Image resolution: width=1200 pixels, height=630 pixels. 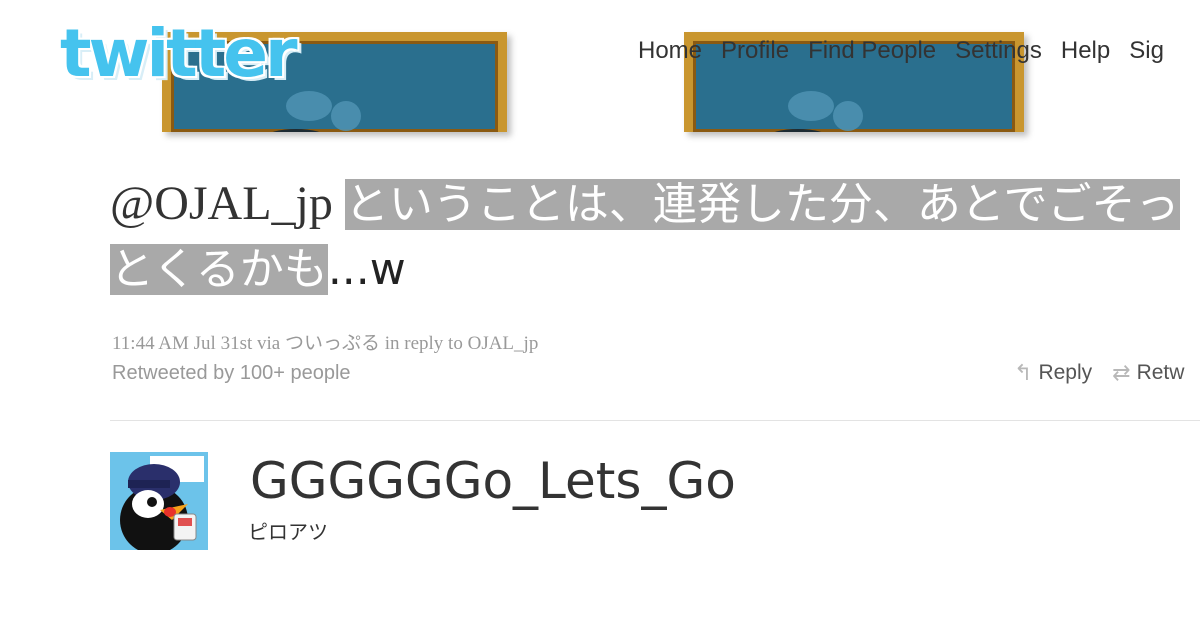 What do you see at coordinates (182, 343) in the screenshot?
I see `timestamp-link: 11:44 AM Jul 31st` at bounding box center [182, 343].